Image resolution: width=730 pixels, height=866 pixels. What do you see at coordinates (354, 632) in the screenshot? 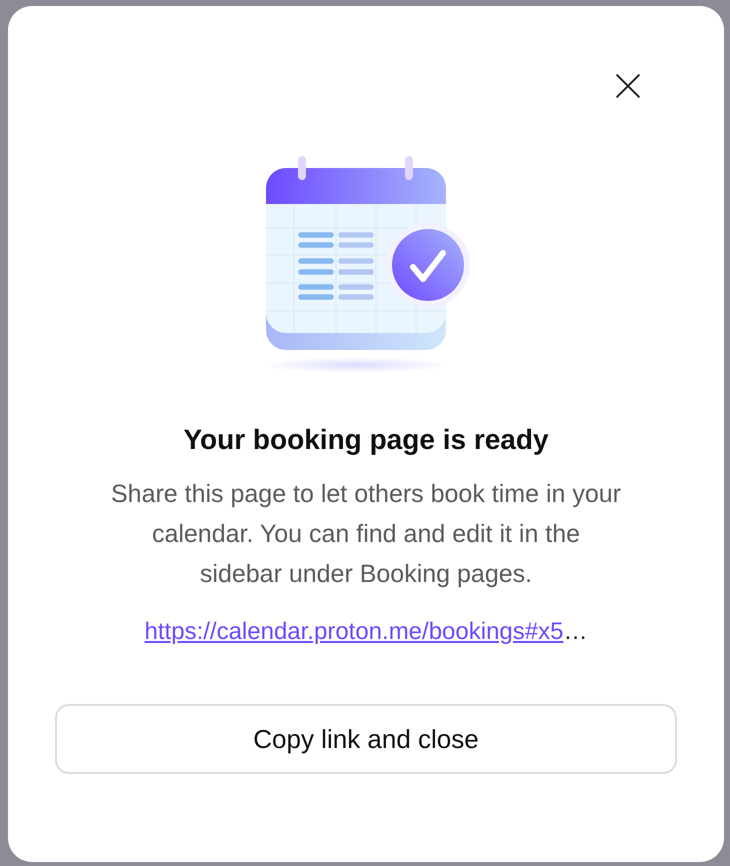
I see `booking-link: https://calendar.proton.me/bookings#x5` at bounding box center [354, 632].